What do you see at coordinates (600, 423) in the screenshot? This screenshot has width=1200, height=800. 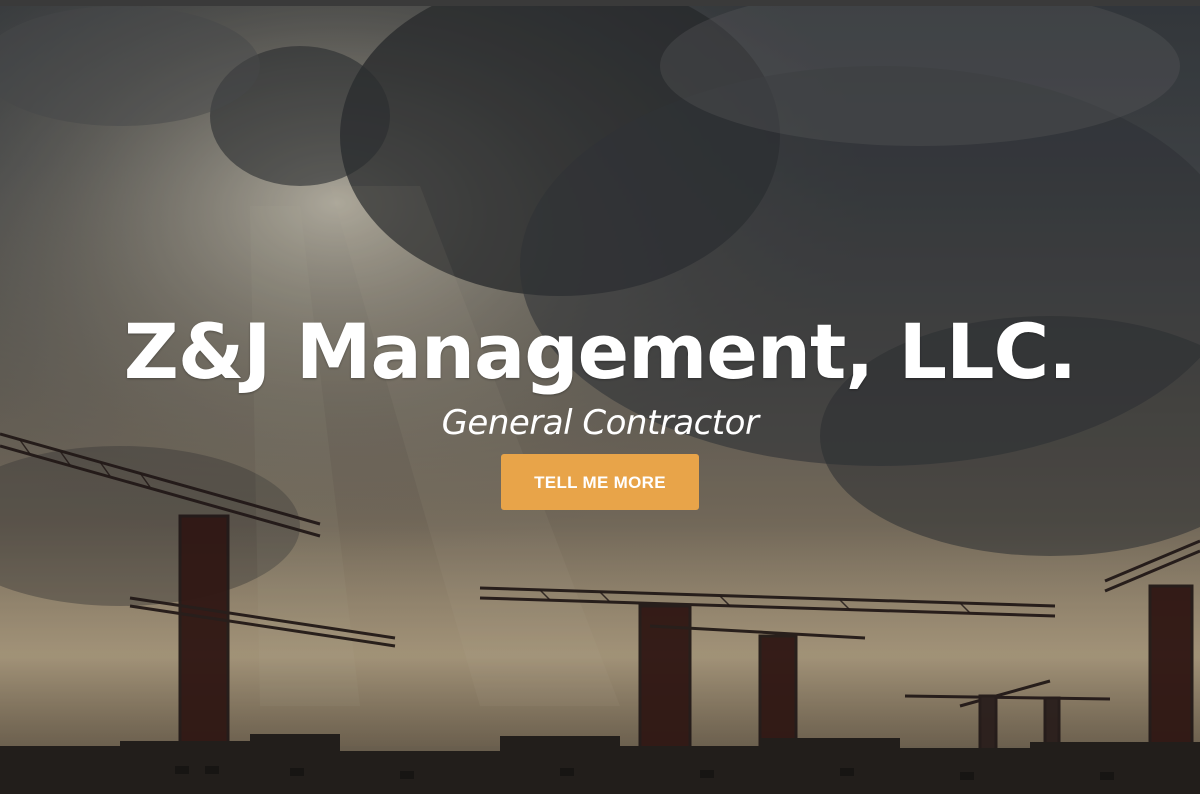 I see `tagline-text: General Contractor` at bounding box center [600, 423].